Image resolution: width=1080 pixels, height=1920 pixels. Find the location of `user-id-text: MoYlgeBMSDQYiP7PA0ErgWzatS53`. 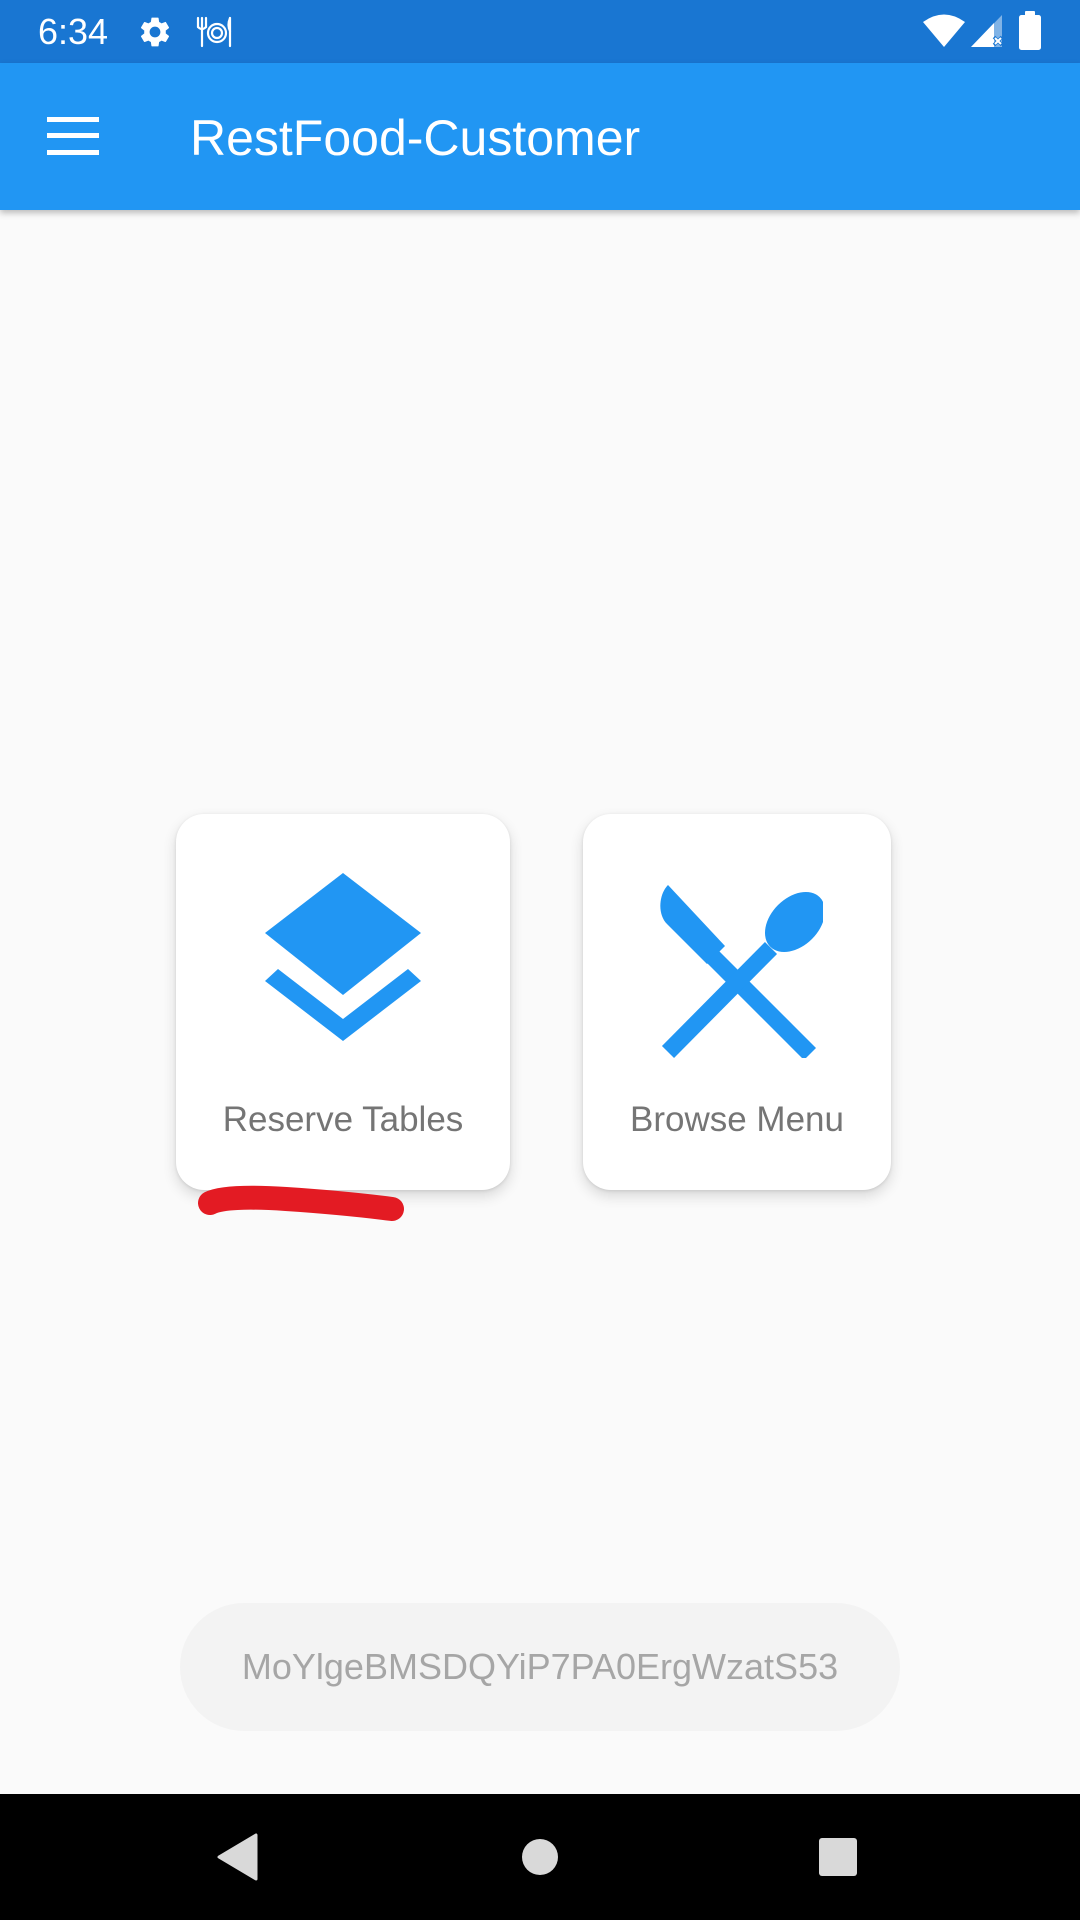

user-id-text: MoYlgeBMSDQYiP7PA0ErgWzatS53 is located at coordinates (540, 1666).